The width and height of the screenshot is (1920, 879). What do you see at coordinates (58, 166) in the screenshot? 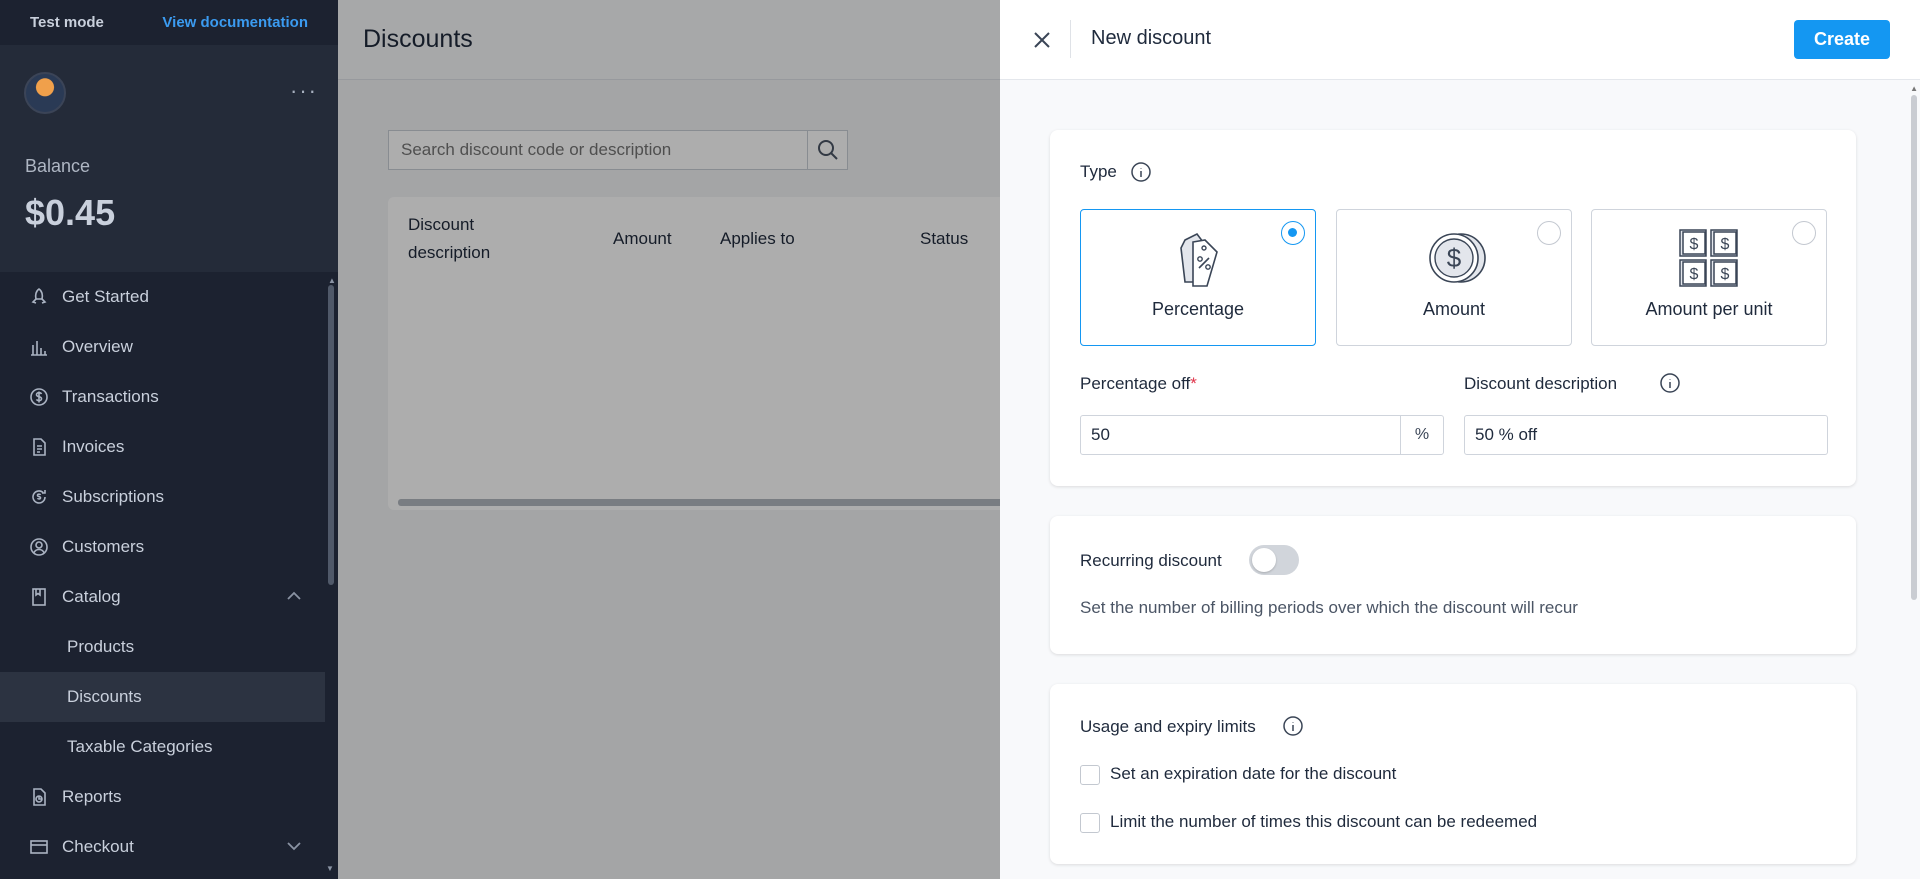
I see `balance-label: Balance` at bounding box center [58, 166].